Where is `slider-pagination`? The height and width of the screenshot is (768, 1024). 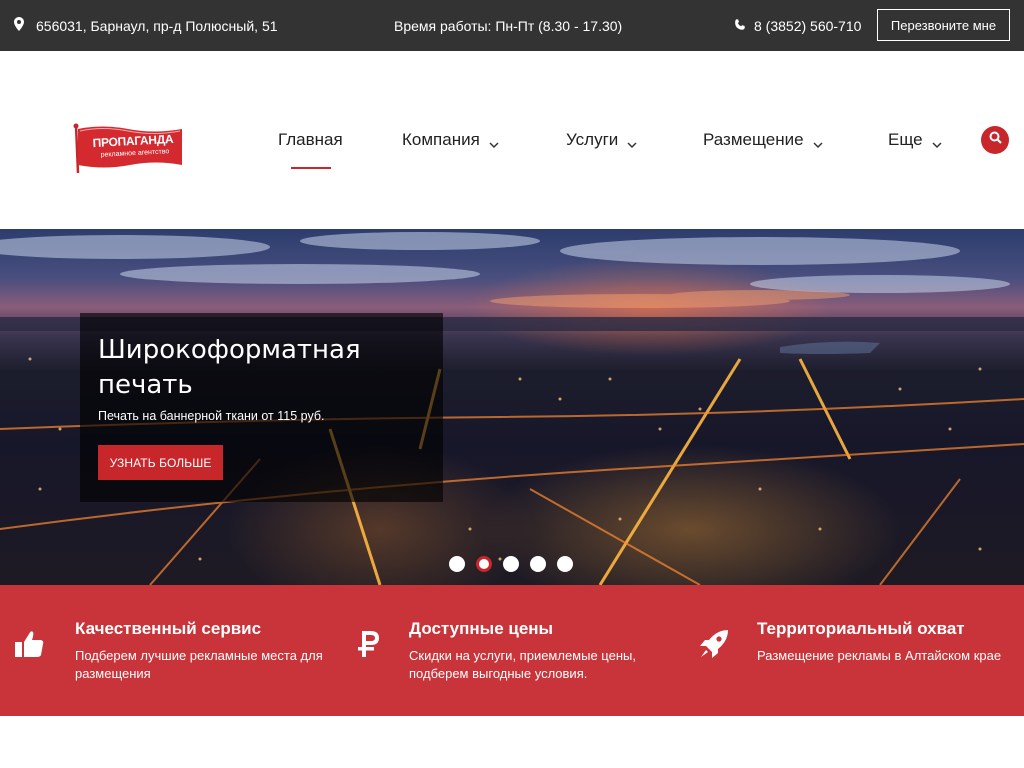
slider-pagination is located at coordinates (511, 564).